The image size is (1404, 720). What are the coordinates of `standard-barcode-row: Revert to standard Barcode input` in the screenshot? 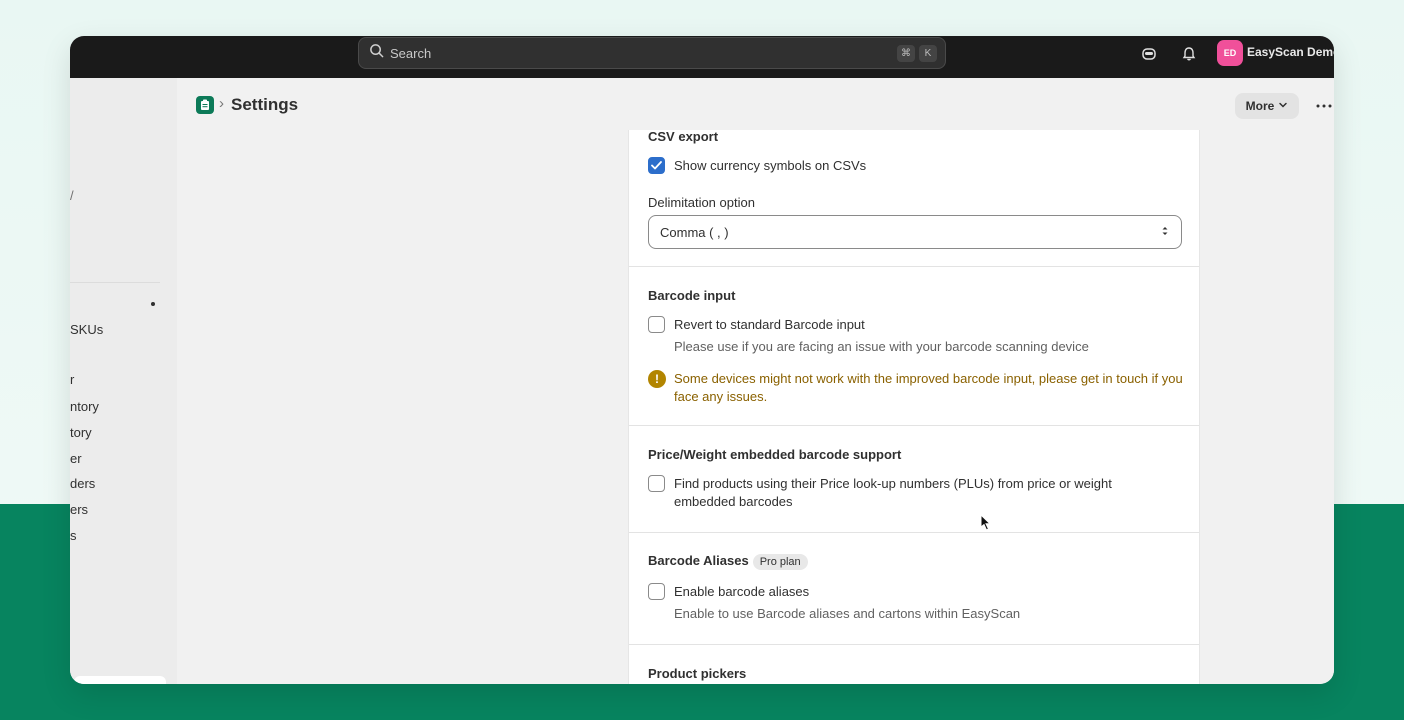 It's located at (756, 325).